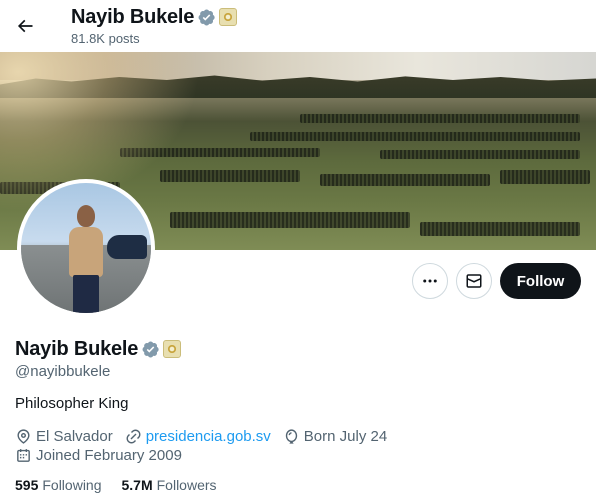 The image size is (596, 502). I want to click on more-options-button, so click(430, 281).